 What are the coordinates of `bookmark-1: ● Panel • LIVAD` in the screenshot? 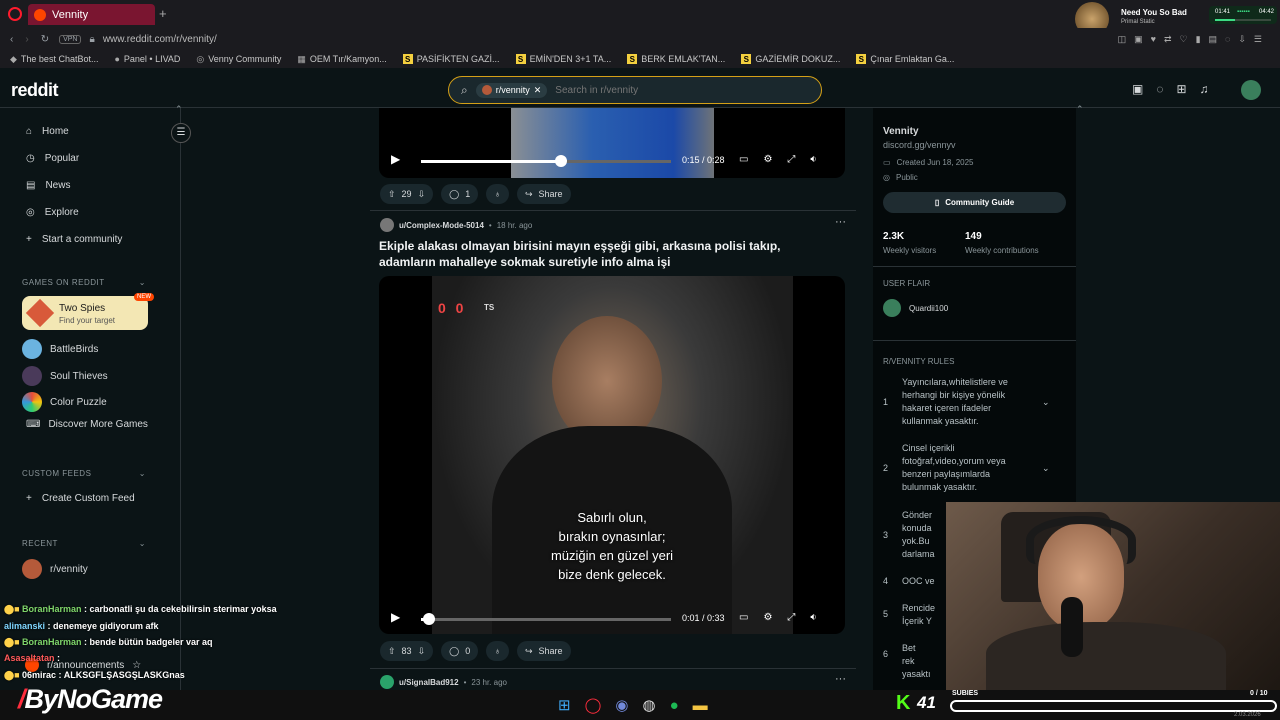 It's located at (147, 59).